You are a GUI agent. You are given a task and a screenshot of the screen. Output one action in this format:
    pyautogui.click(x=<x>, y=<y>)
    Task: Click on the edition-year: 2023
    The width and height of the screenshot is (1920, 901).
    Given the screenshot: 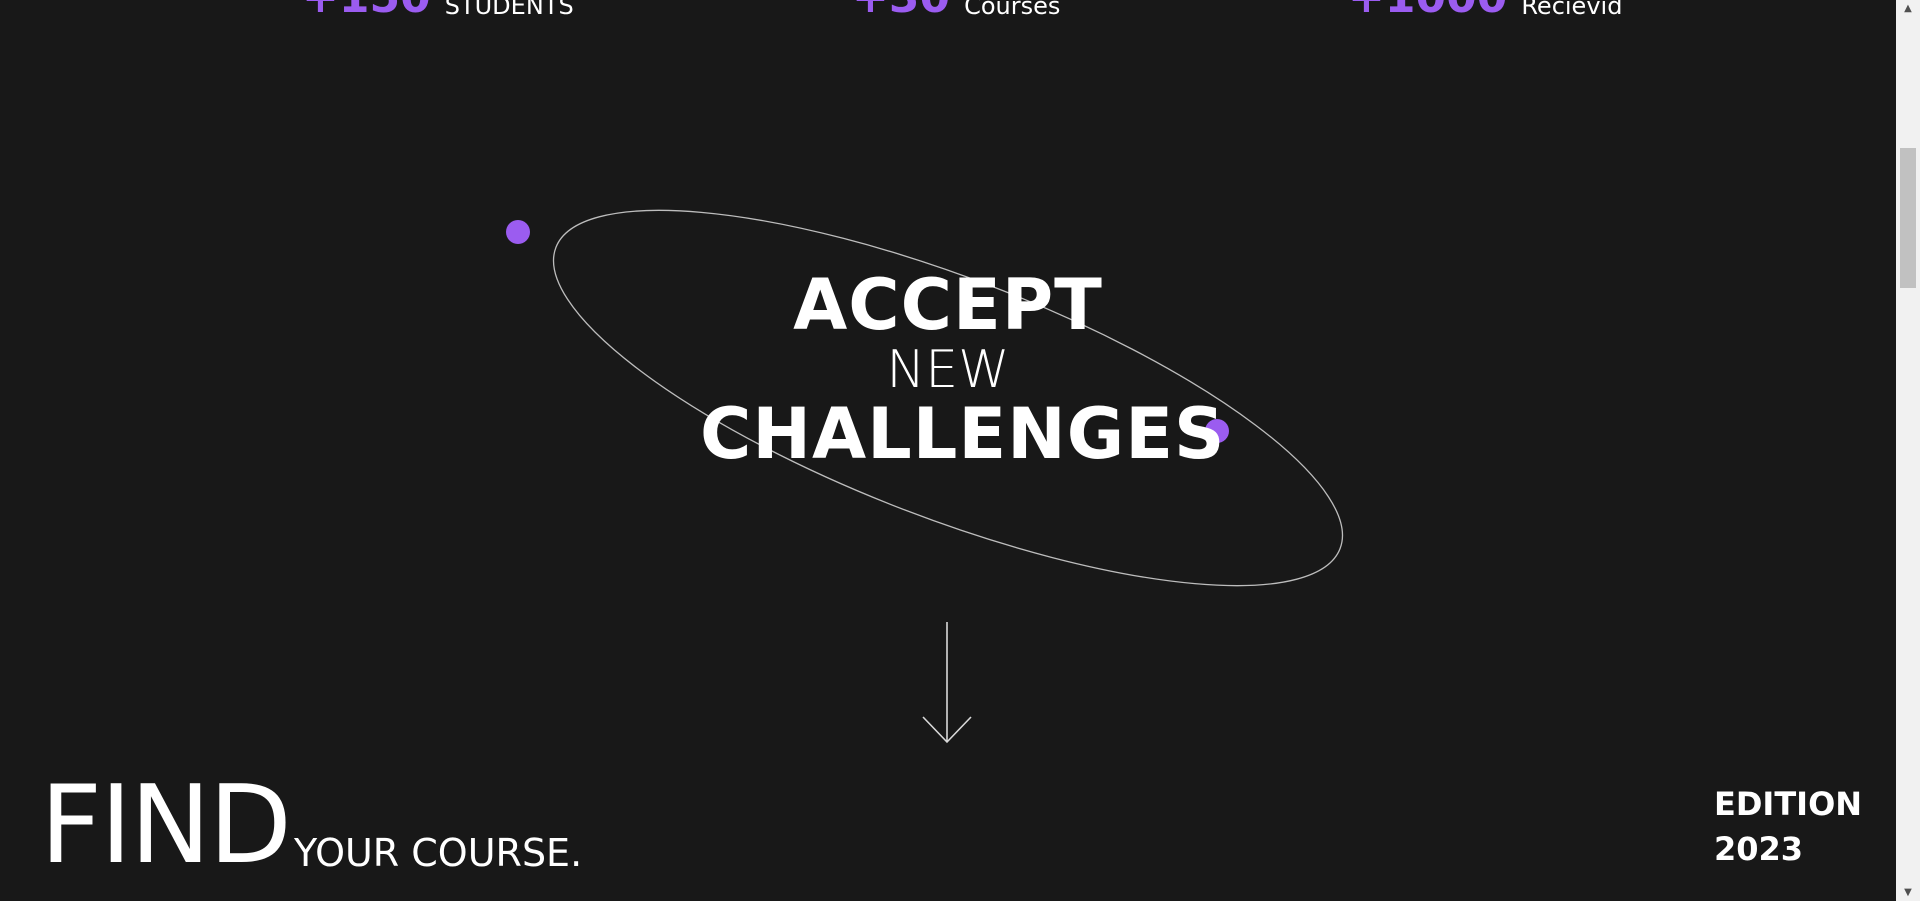 What is the action you would take?
    pyautogui.click(x=1759, y=849)
    